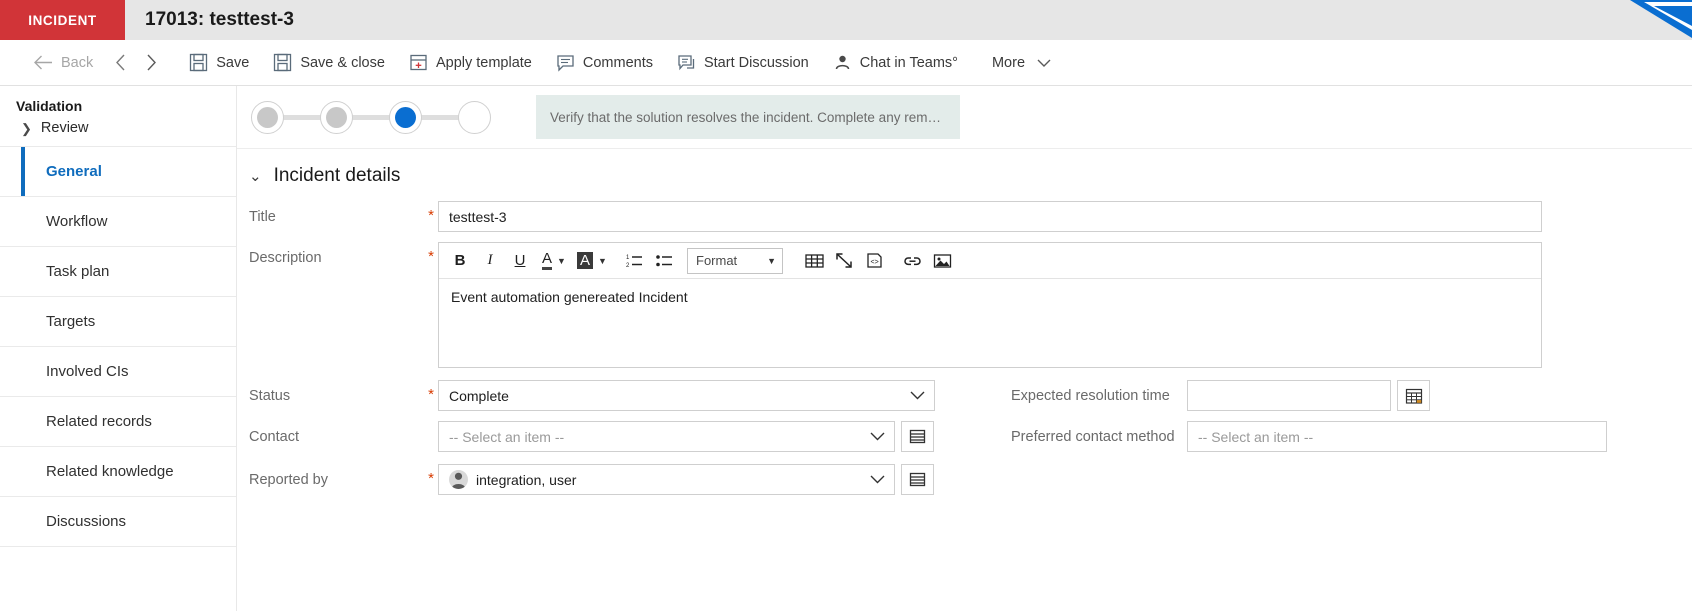  What do you see at coordinates (199, 62) in the screenshot?
I see `save-icon` at bounding box center [199, 62].